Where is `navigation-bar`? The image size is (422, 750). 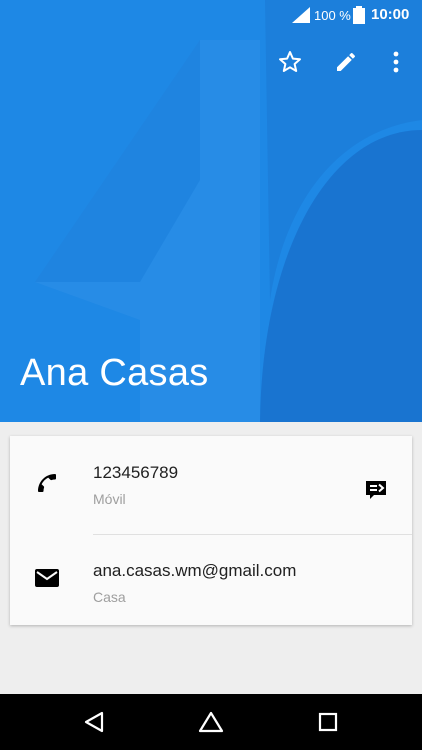
navigation-bar is located at coordinates (211, 722).